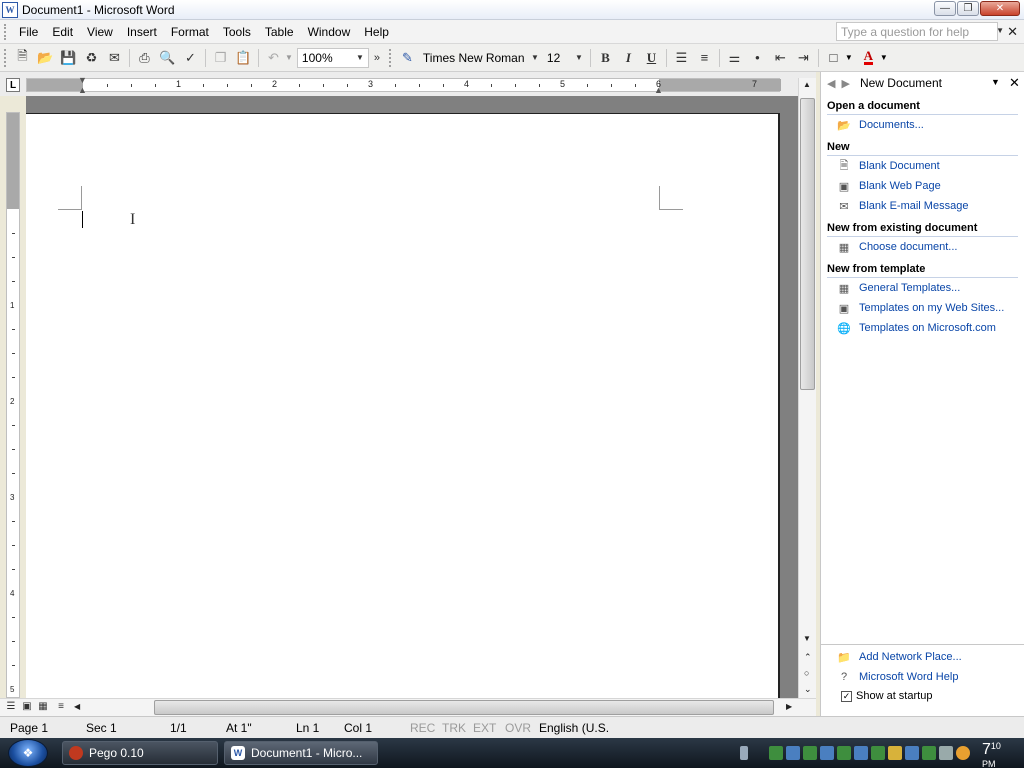 This screenshot has height=768, width=1024. Describe the element at coordinates (808, 657) in the screenshot. I see `previous-page-icon: ⌃` at that location.